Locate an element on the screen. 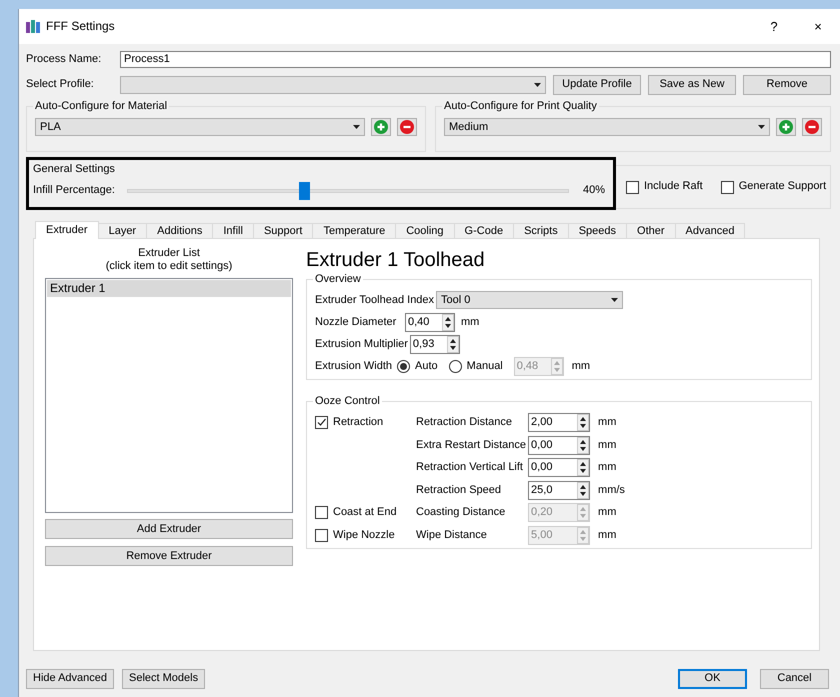  spin-field: 0,93 is located at coordinates (435, 344).